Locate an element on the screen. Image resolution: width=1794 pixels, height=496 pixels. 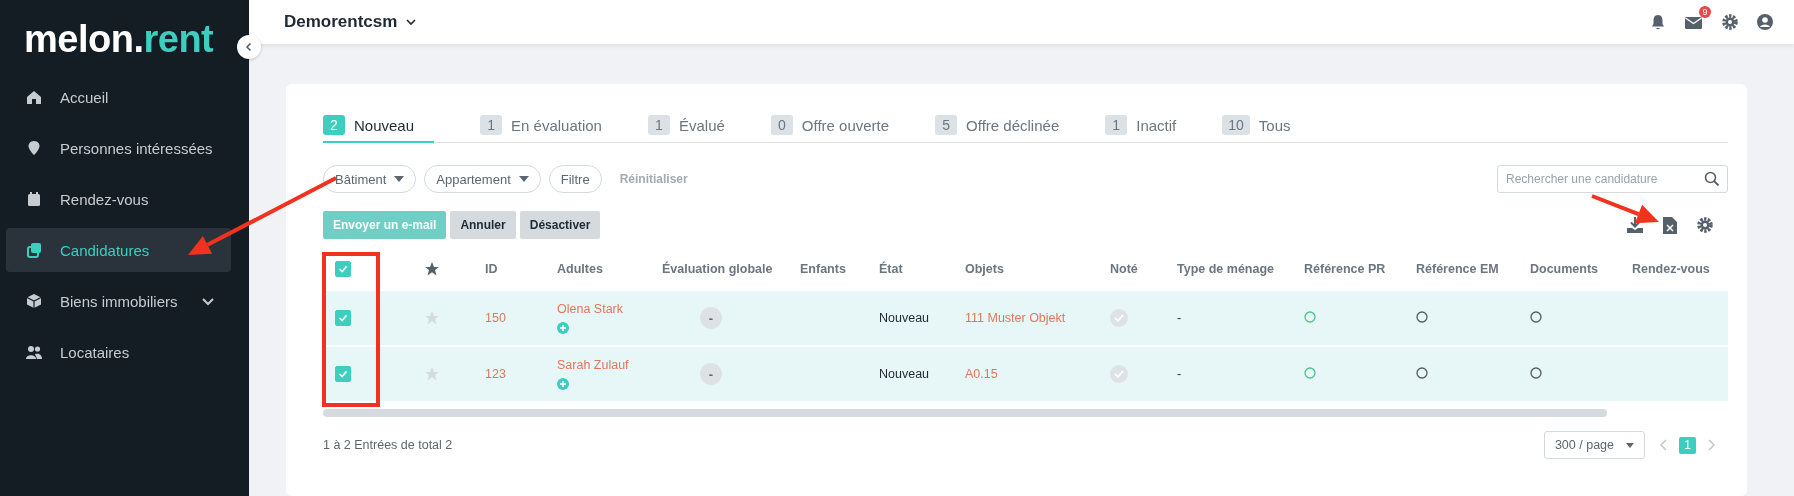
column-header: État is located at coordinates (891, 269).